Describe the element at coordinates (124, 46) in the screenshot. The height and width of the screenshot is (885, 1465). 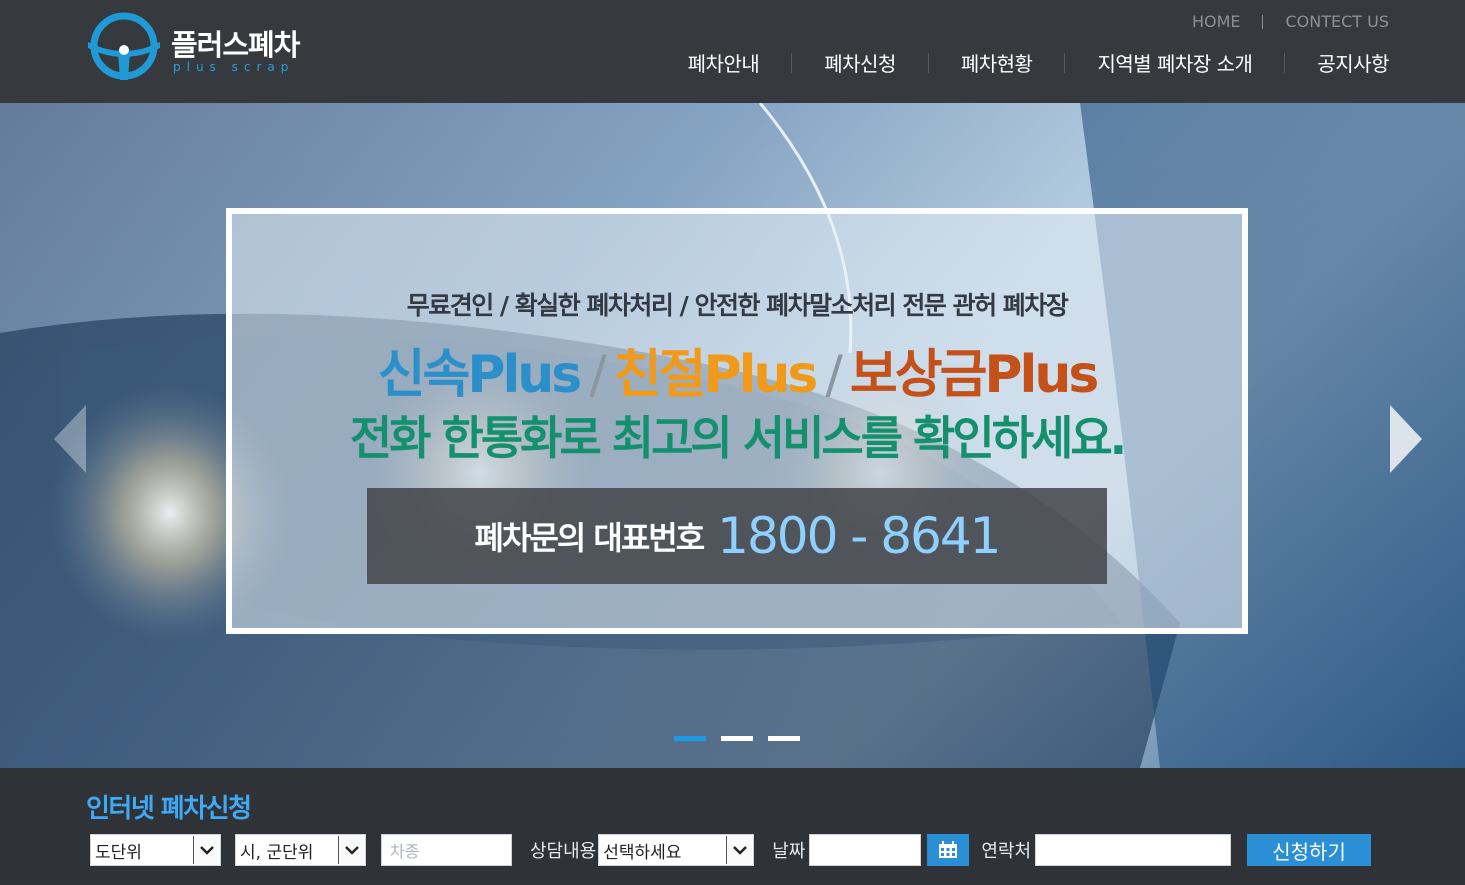
I see `steering-wheel-logo-icon` at that location.